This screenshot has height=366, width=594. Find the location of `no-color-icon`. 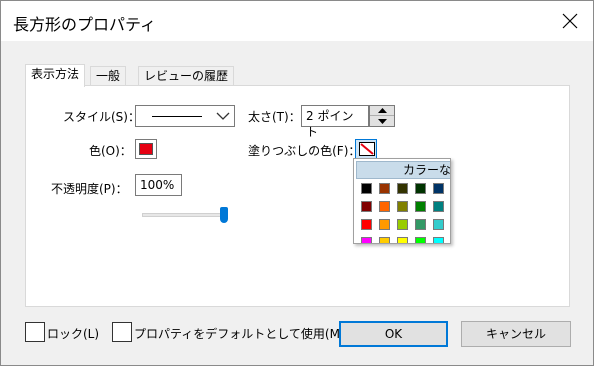

no-color-icon is located at coordinates (367, 149).